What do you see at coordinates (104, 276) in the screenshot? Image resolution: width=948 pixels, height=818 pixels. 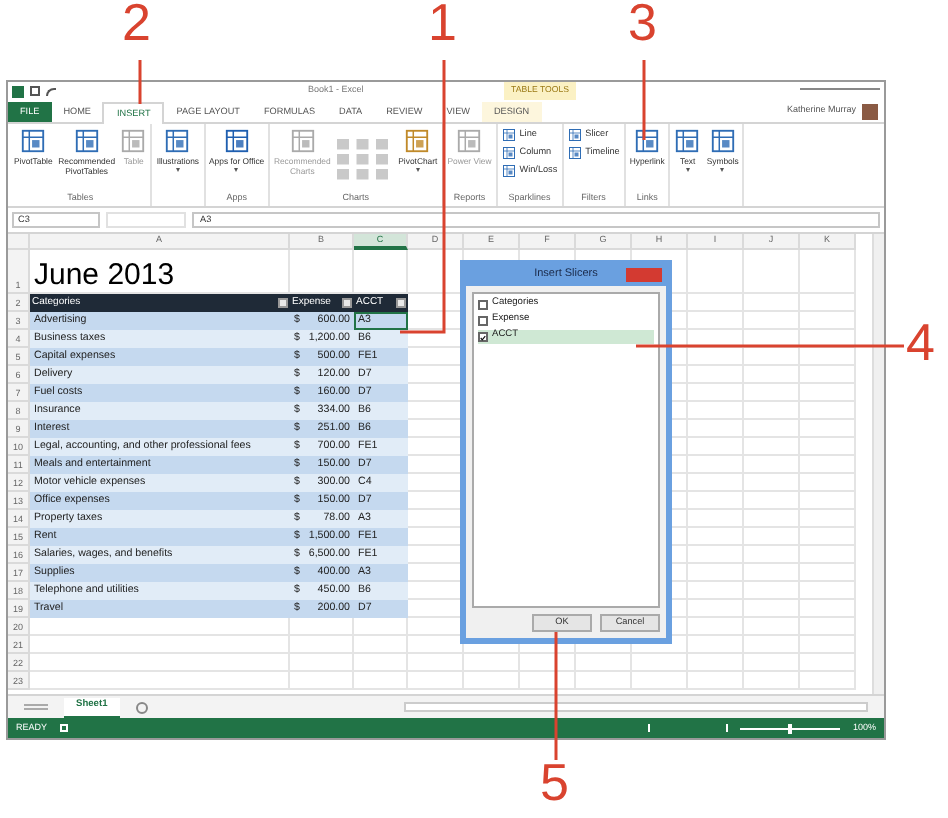 I see `sheet-title: June 2013` at bounding box center [104, 276].